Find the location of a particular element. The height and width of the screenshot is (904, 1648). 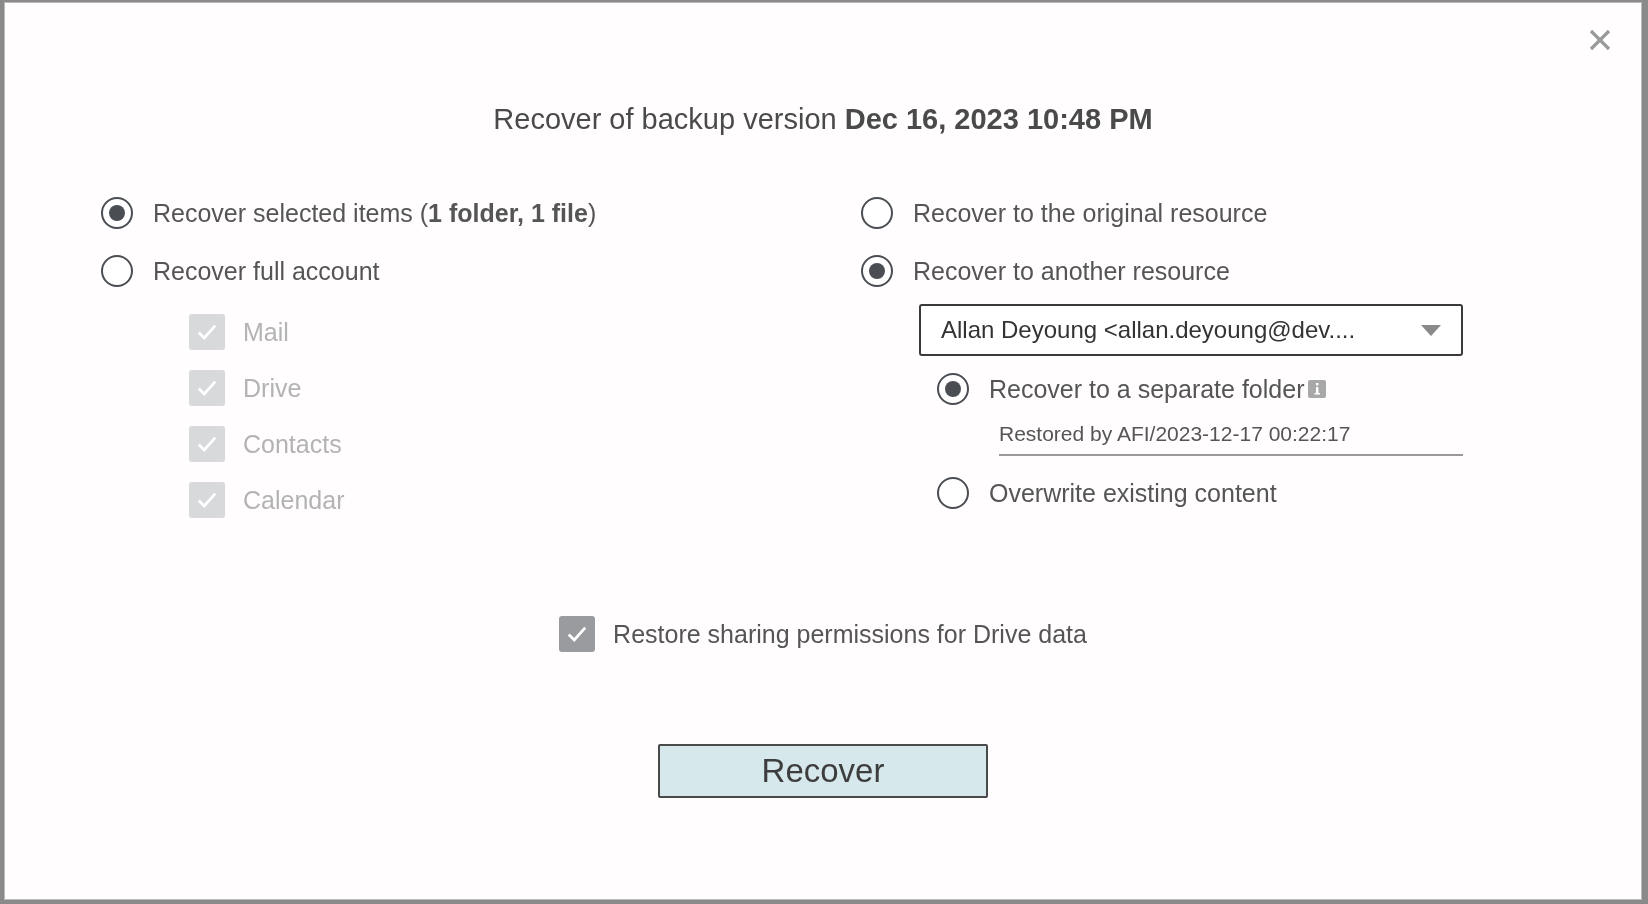

folder-name-field: Restored by AFI/2023-12-17 00:22:17 is located at coordinates (1231, 437).